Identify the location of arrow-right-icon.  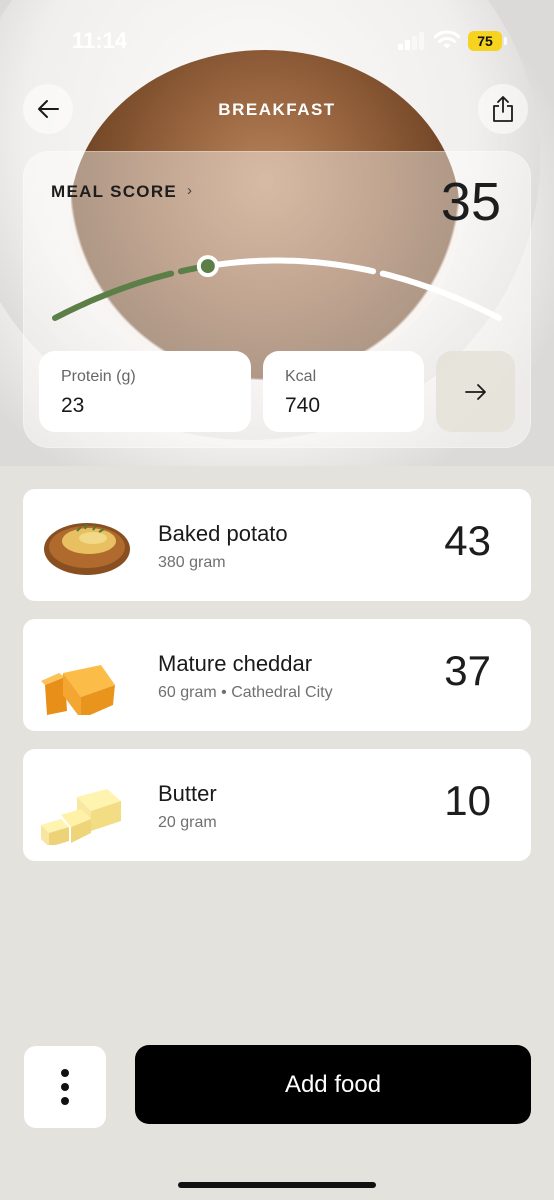
(475, 391).